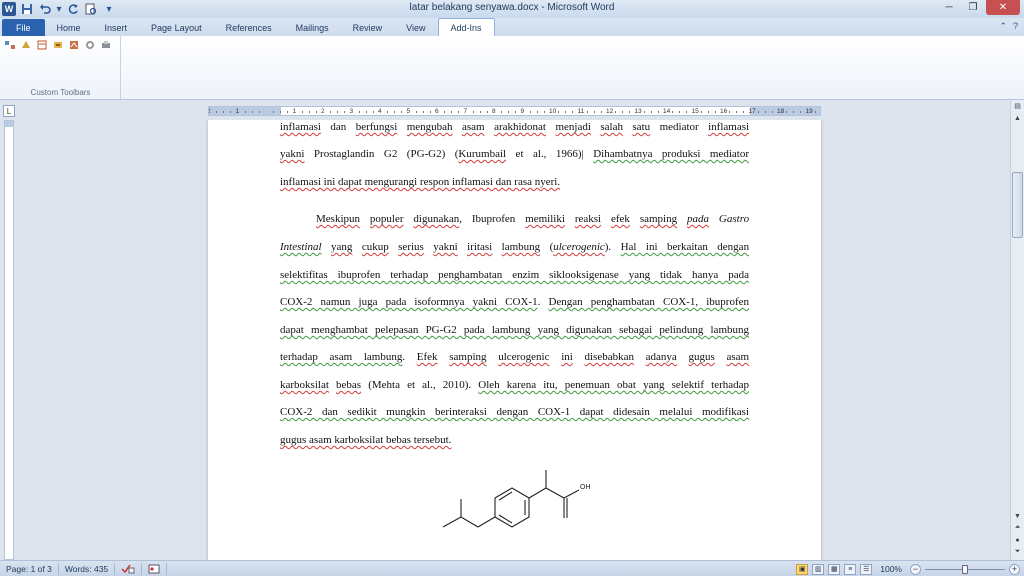 Image resolution: width=1024 pixels, height=576 pixels. Describe the element at coordinates (351, 111) in the screenshot. I see `ruler-number: 3` at that location.